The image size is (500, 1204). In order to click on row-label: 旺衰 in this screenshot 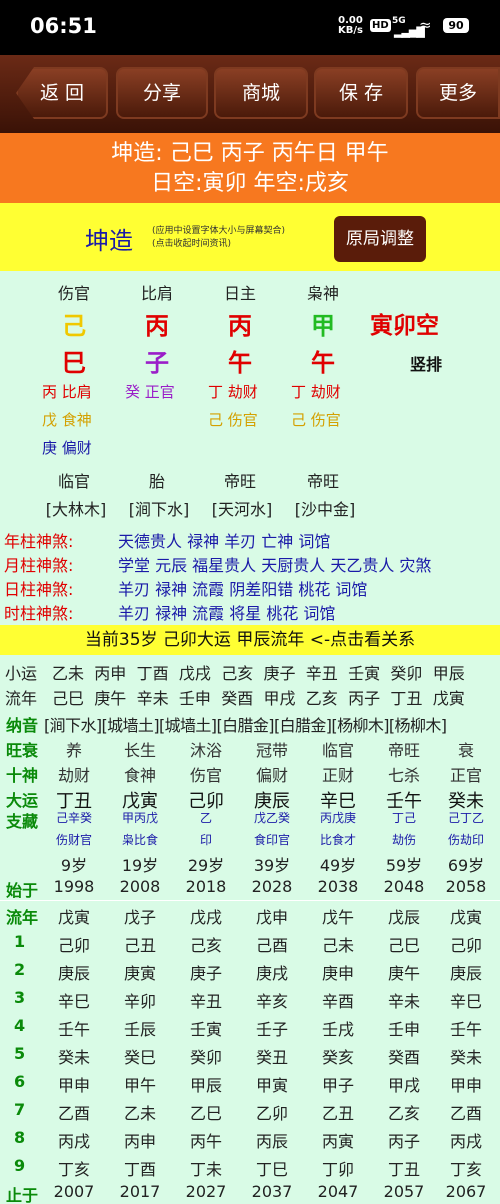, I will do `click(22, 750)`.